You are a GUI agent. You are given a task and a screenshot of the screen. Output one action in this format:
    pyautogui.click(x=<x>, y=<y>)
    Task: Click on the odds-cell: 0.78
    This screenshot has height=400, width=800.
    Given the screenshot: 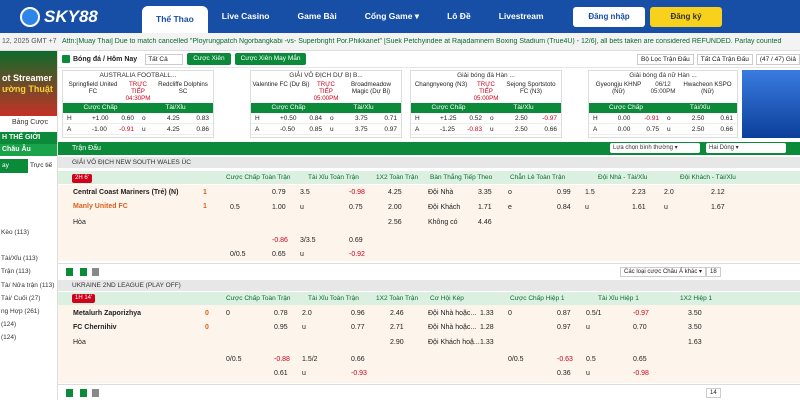 What is the action you would take?
    pyautogui.click(x=281, y=313)
    